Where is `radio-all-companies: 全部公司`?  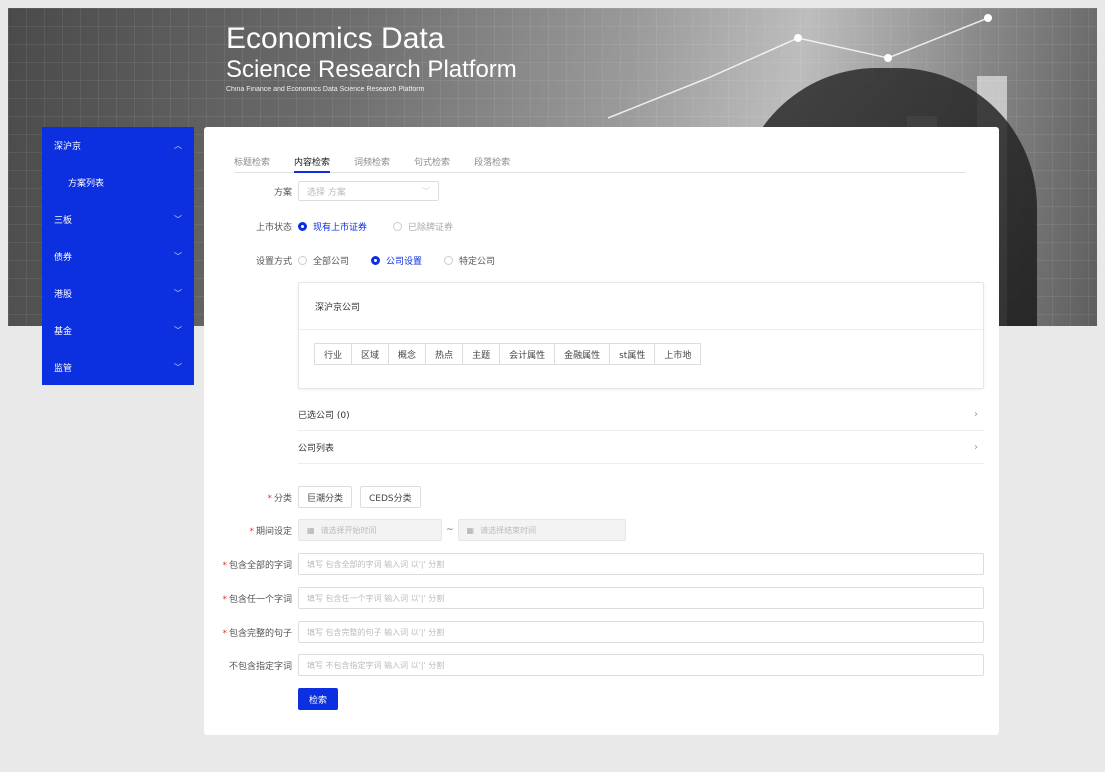
radio-all-companies: 全部公司 is located at coordinates (323, 260).